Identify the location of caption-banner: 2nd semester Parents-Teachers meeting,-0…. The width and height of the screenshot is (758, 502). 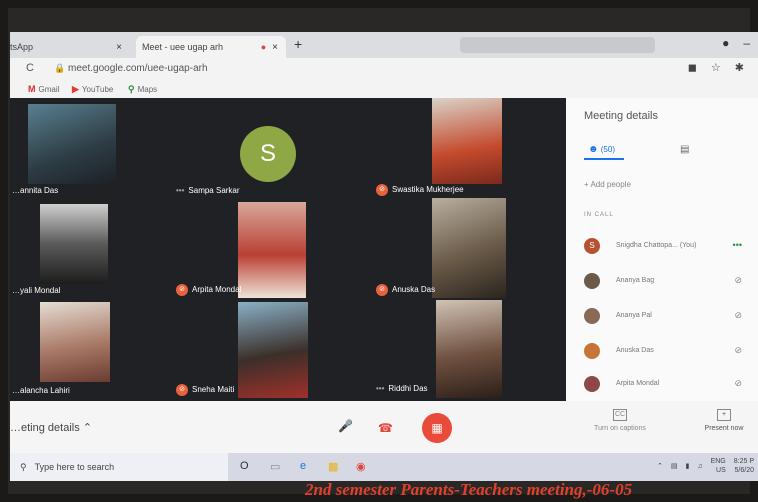
(469, 489).